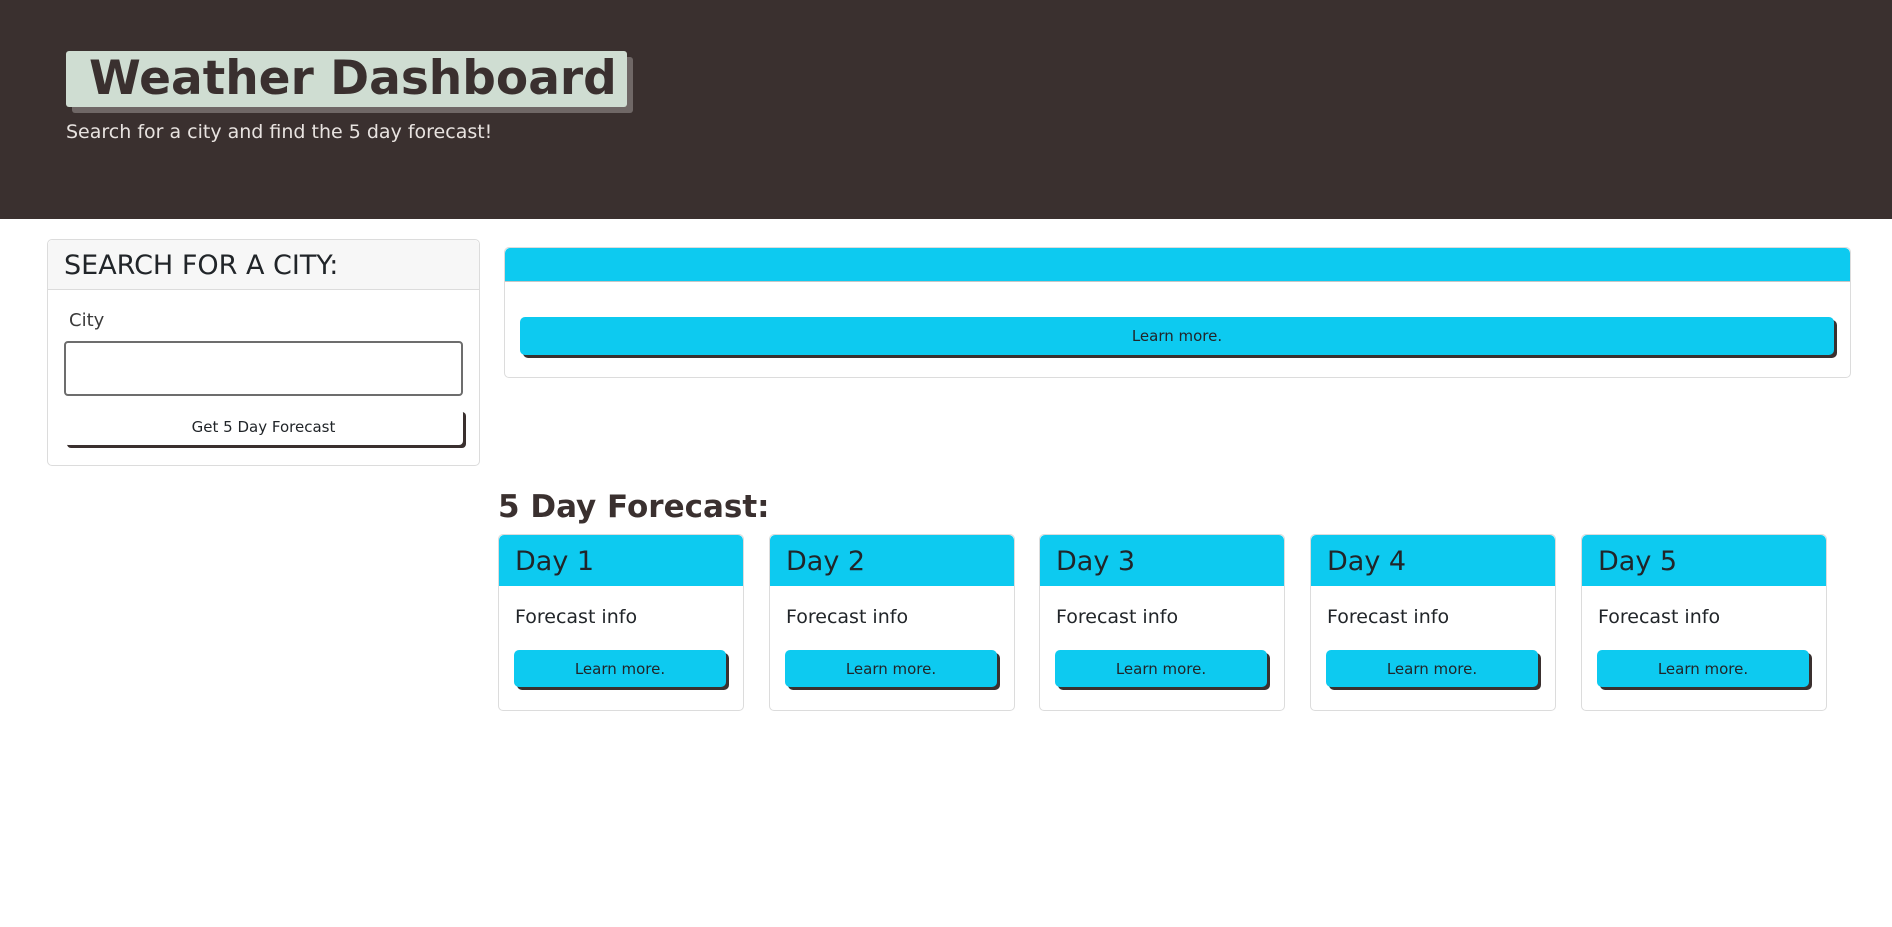 This screenshot has height=927, width=1892. I want to click on forecast-card-title: Day 5, so click(1704, 560).